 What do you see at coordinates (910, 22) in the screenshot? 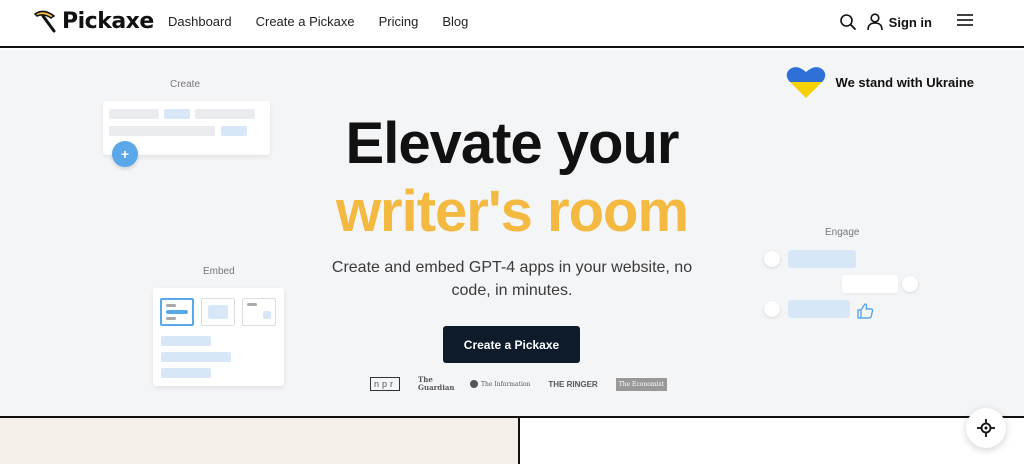
I see `signin-label: Sign in` at bounding box center [910, 22].